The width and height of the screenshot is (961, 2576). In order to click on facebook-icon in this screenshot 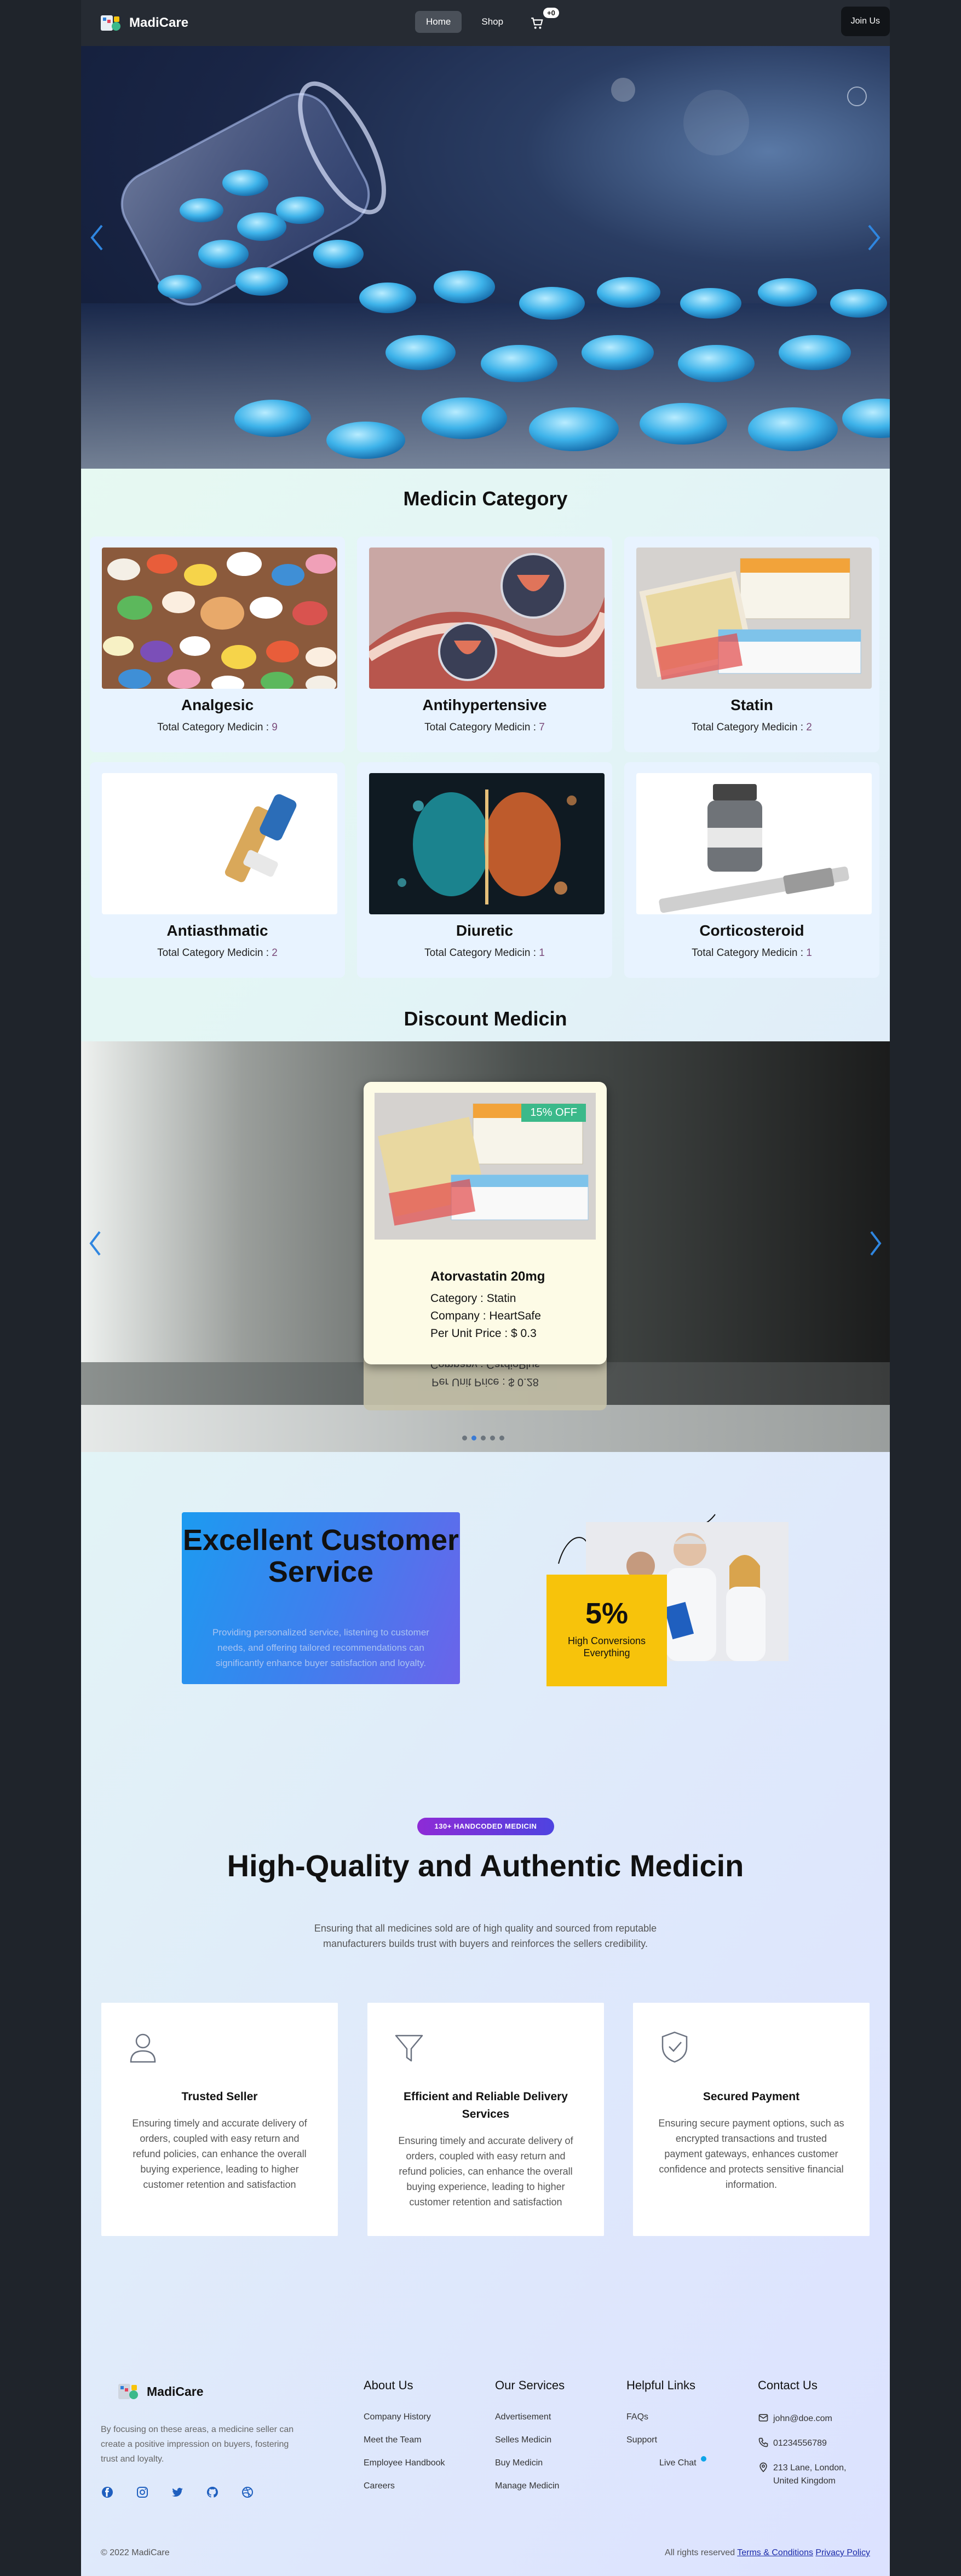, I will do `click(107, 2492)`.